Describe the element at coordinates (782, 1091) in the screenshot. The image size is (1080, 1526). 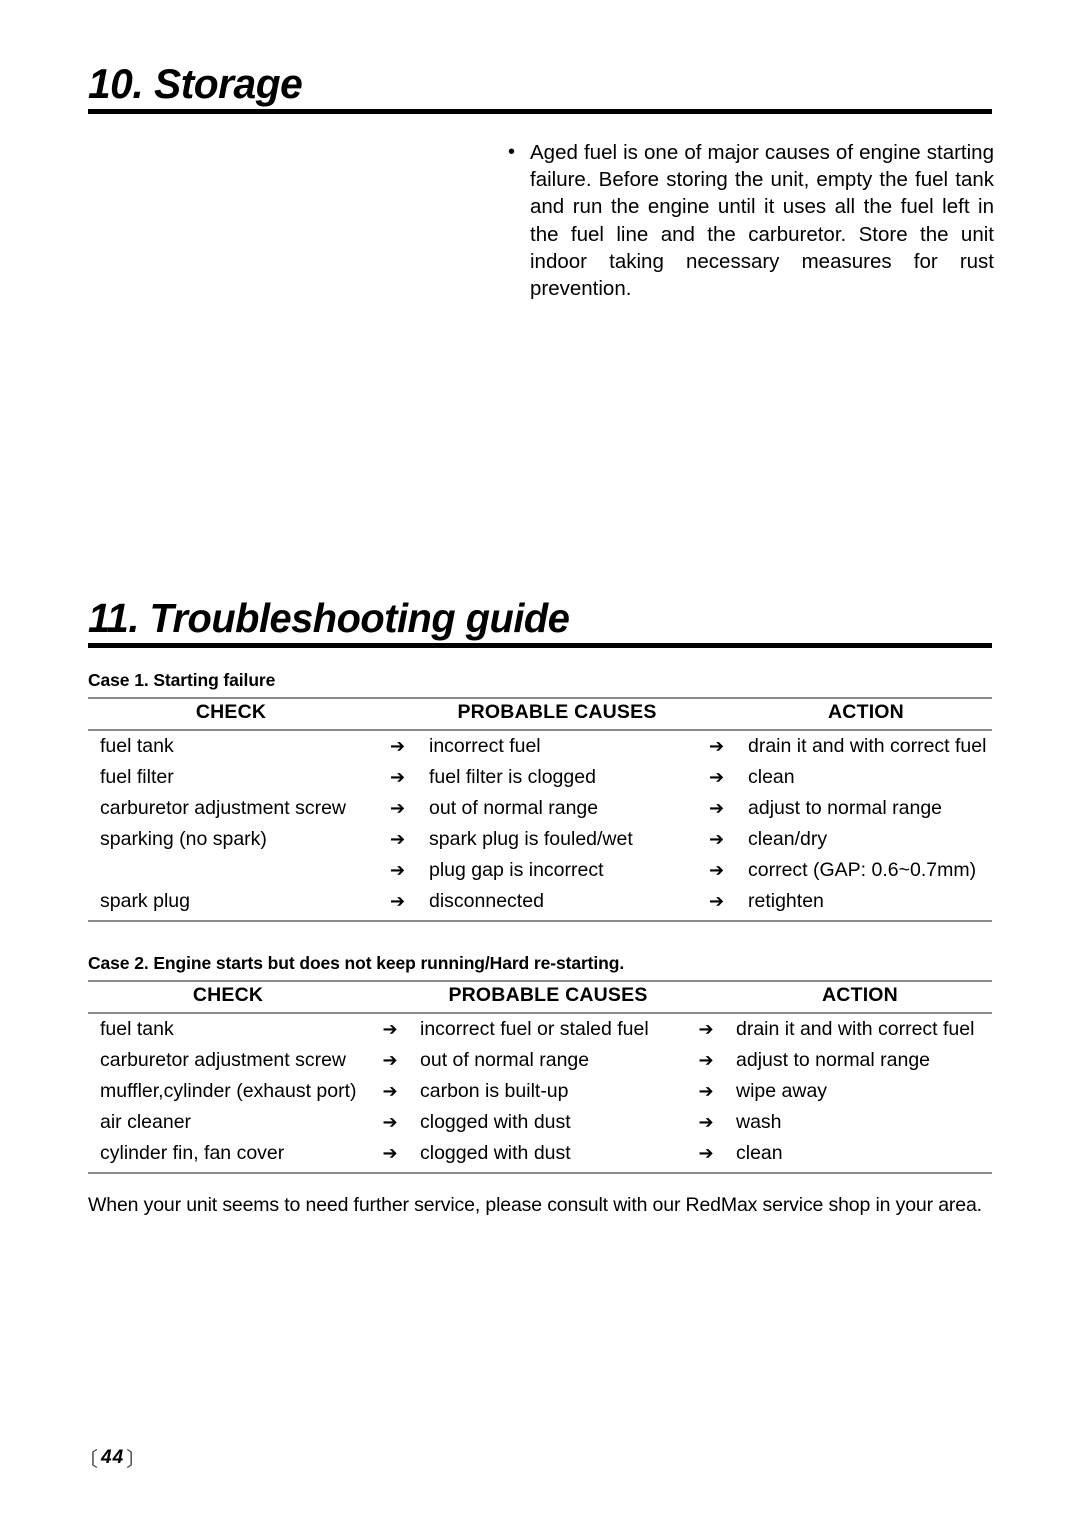
I see `cell-action: wipe away` at that location.